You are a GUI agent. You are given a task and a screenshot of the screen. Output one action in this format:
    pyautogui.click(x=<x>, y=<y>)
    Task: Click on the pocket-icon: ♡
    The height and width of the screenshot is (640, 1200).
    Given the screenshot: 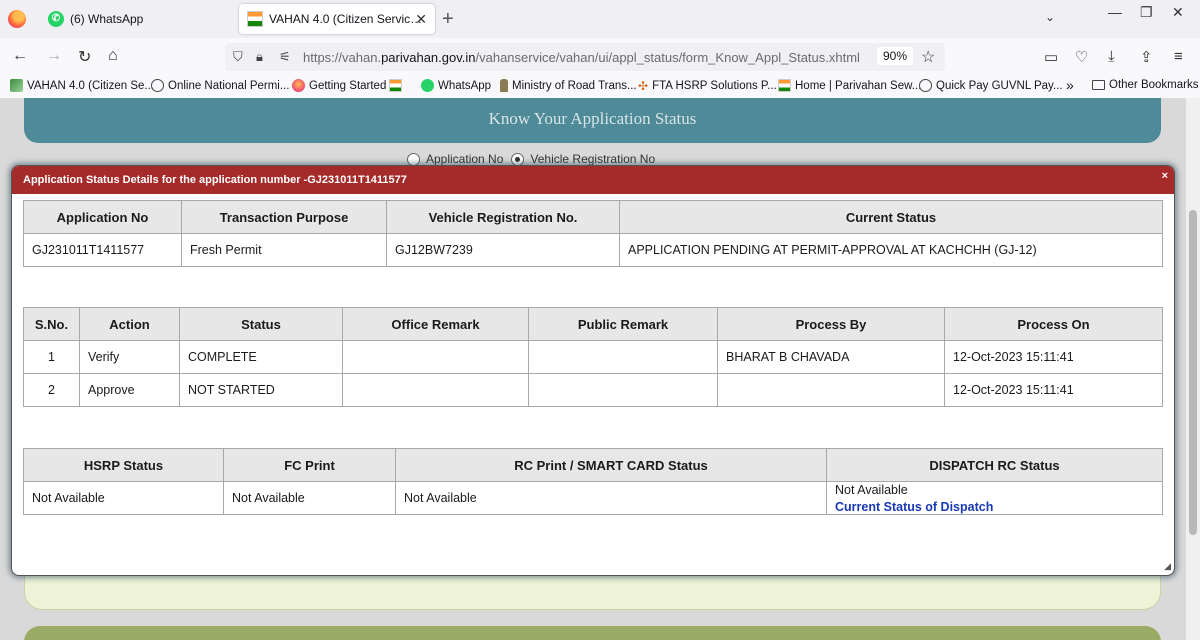 What is the action you would take?
    pyautogui.click(x=1081, y=57)
    